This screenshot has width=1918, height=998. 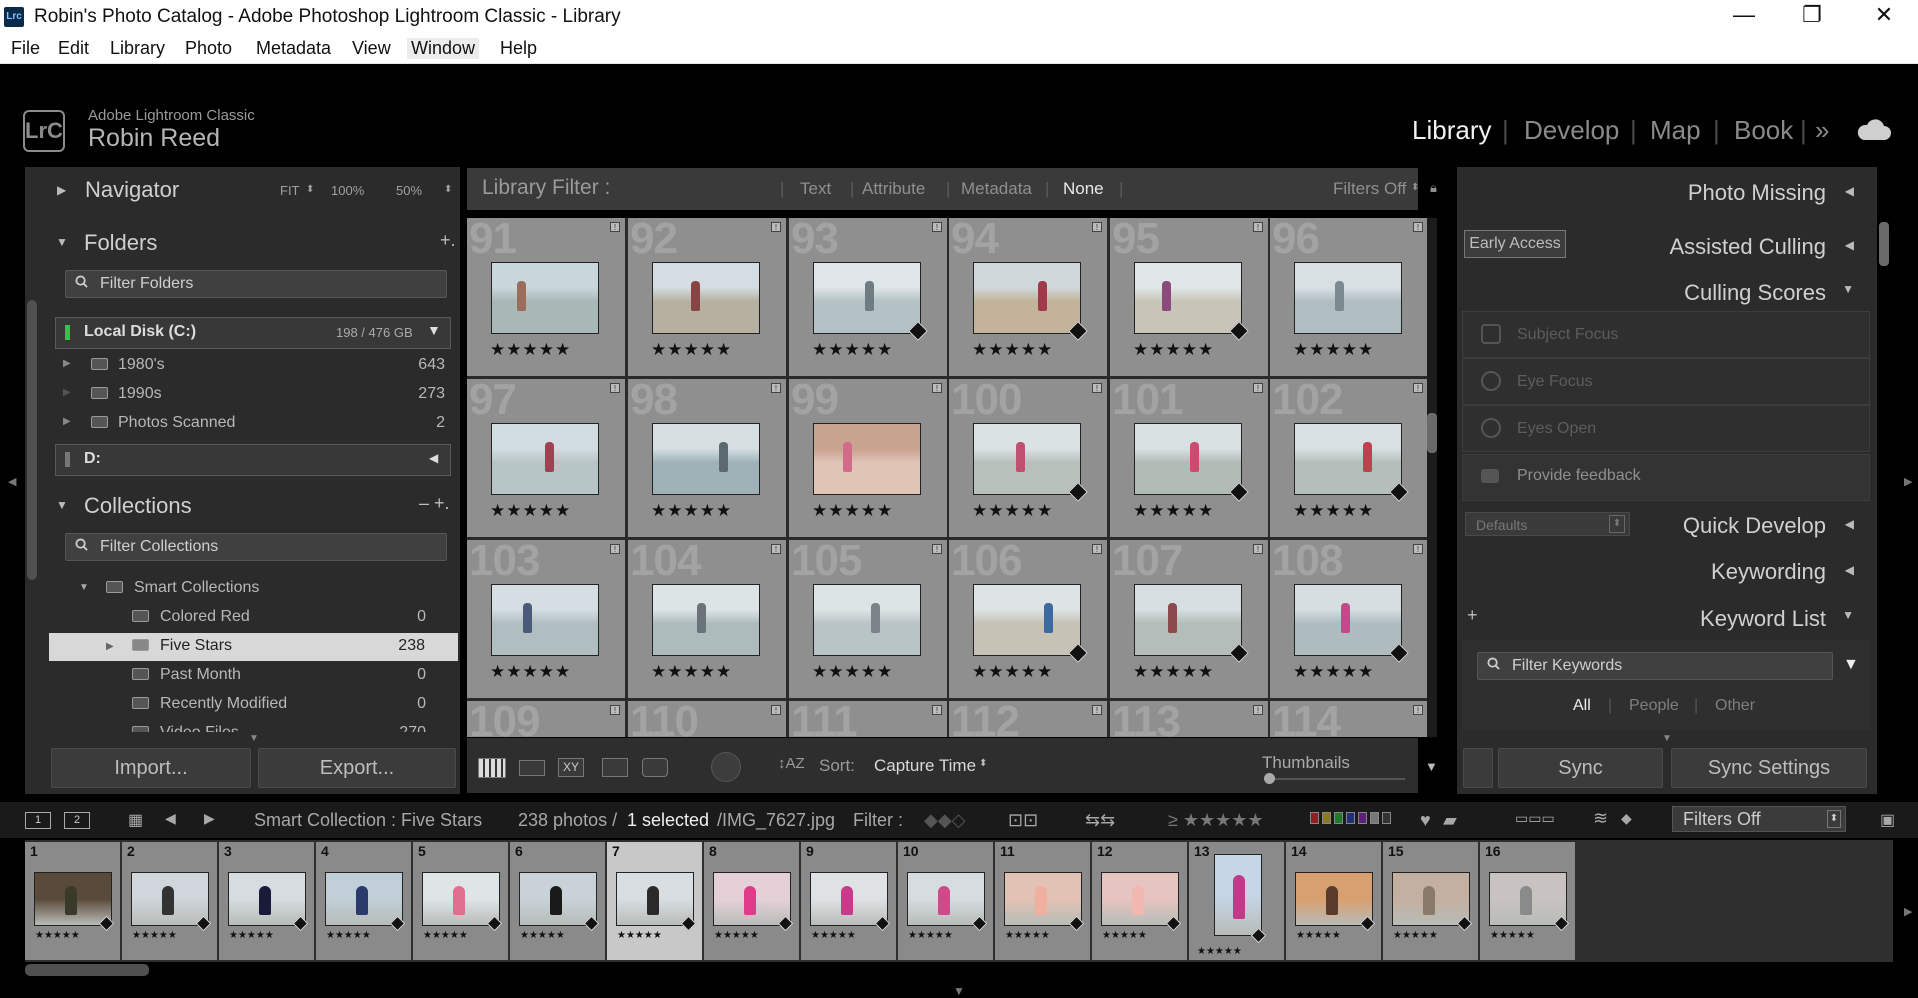 I want to click on grid-cell: 102! ★★★★★, so click(x=1348, y=456).